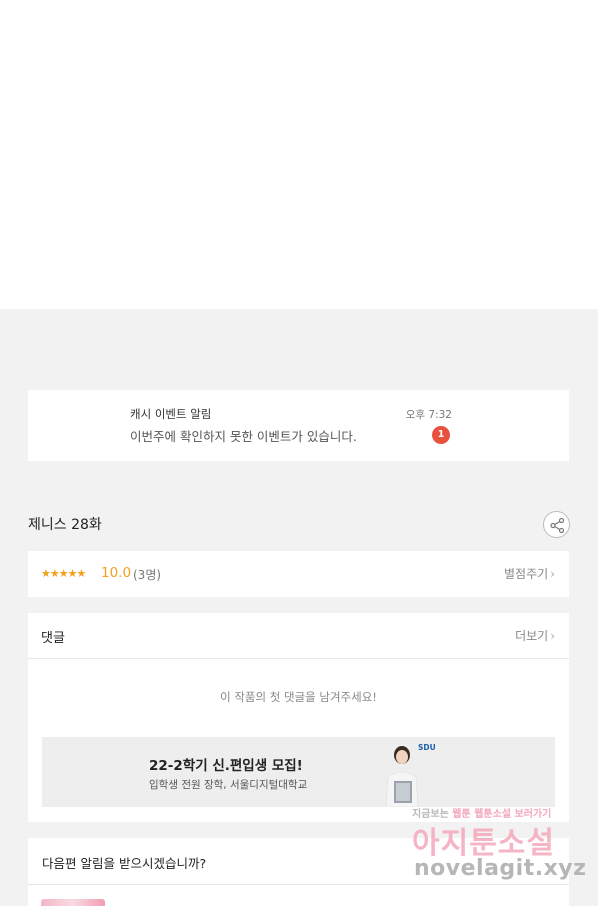 Image resolution: width=598 pixels, height=906 pixels. What do you see at coordinates (526, 574) in the screenshot?
I see `rate-button-label: 별점주기` at bounding box center [526, 574].